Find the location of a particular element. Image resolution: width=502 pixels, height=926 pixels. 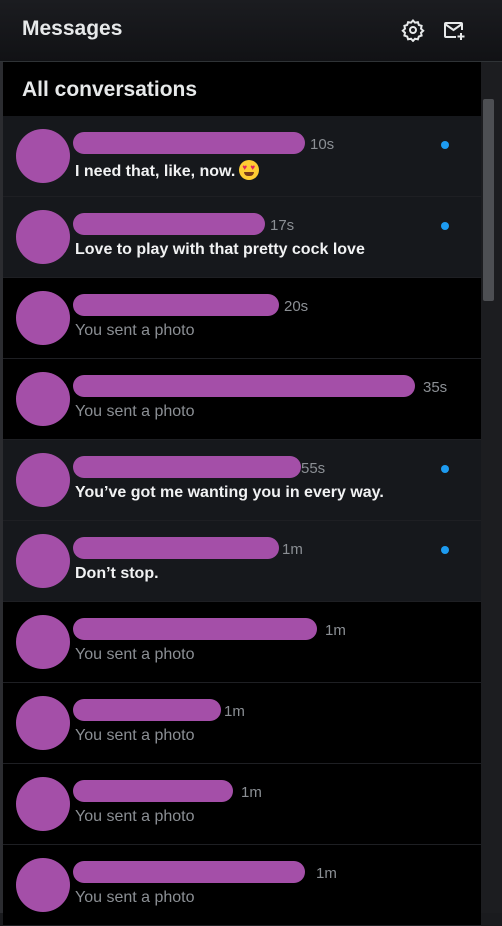

conversation-row: 20s You sent a photo is located at coordinates (242, 318).